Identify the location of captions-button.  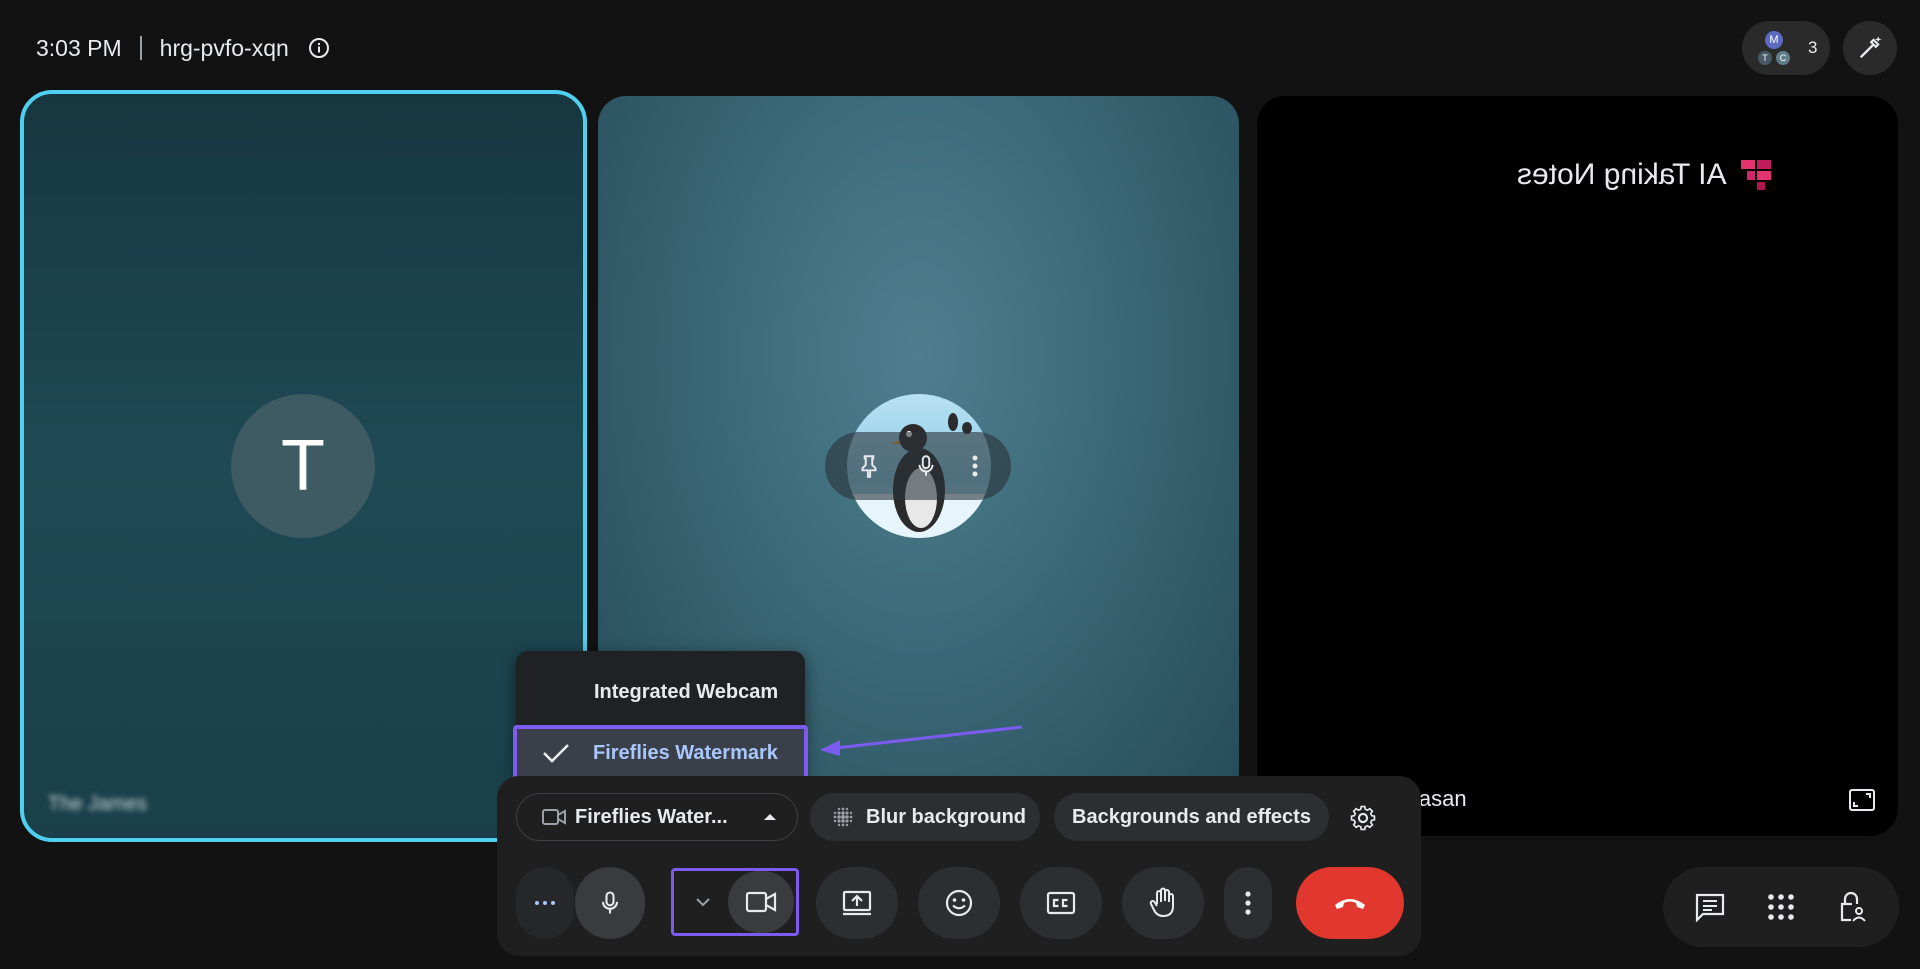
(1061, 903).